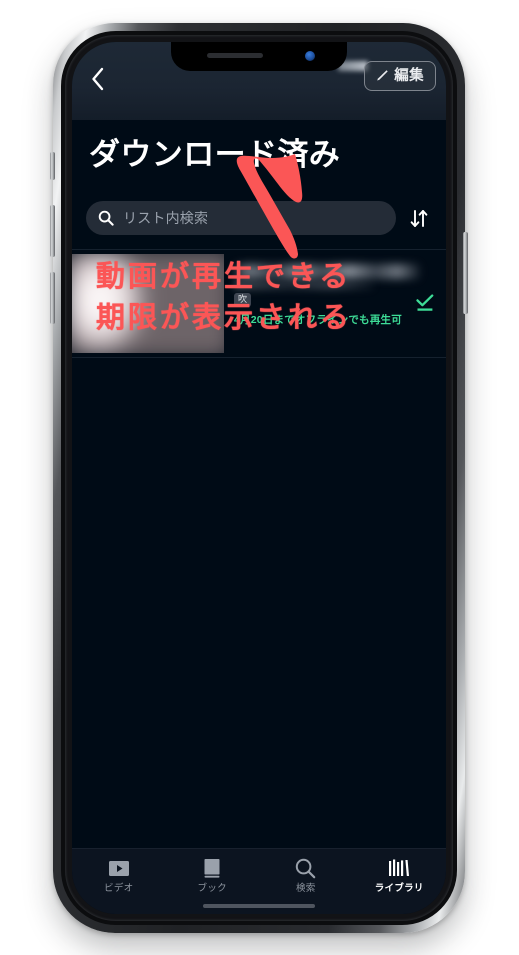 This screenshot has width=519, height=955. I want to click on annotation-line-2: 期限が表示される, so click(224, 318).